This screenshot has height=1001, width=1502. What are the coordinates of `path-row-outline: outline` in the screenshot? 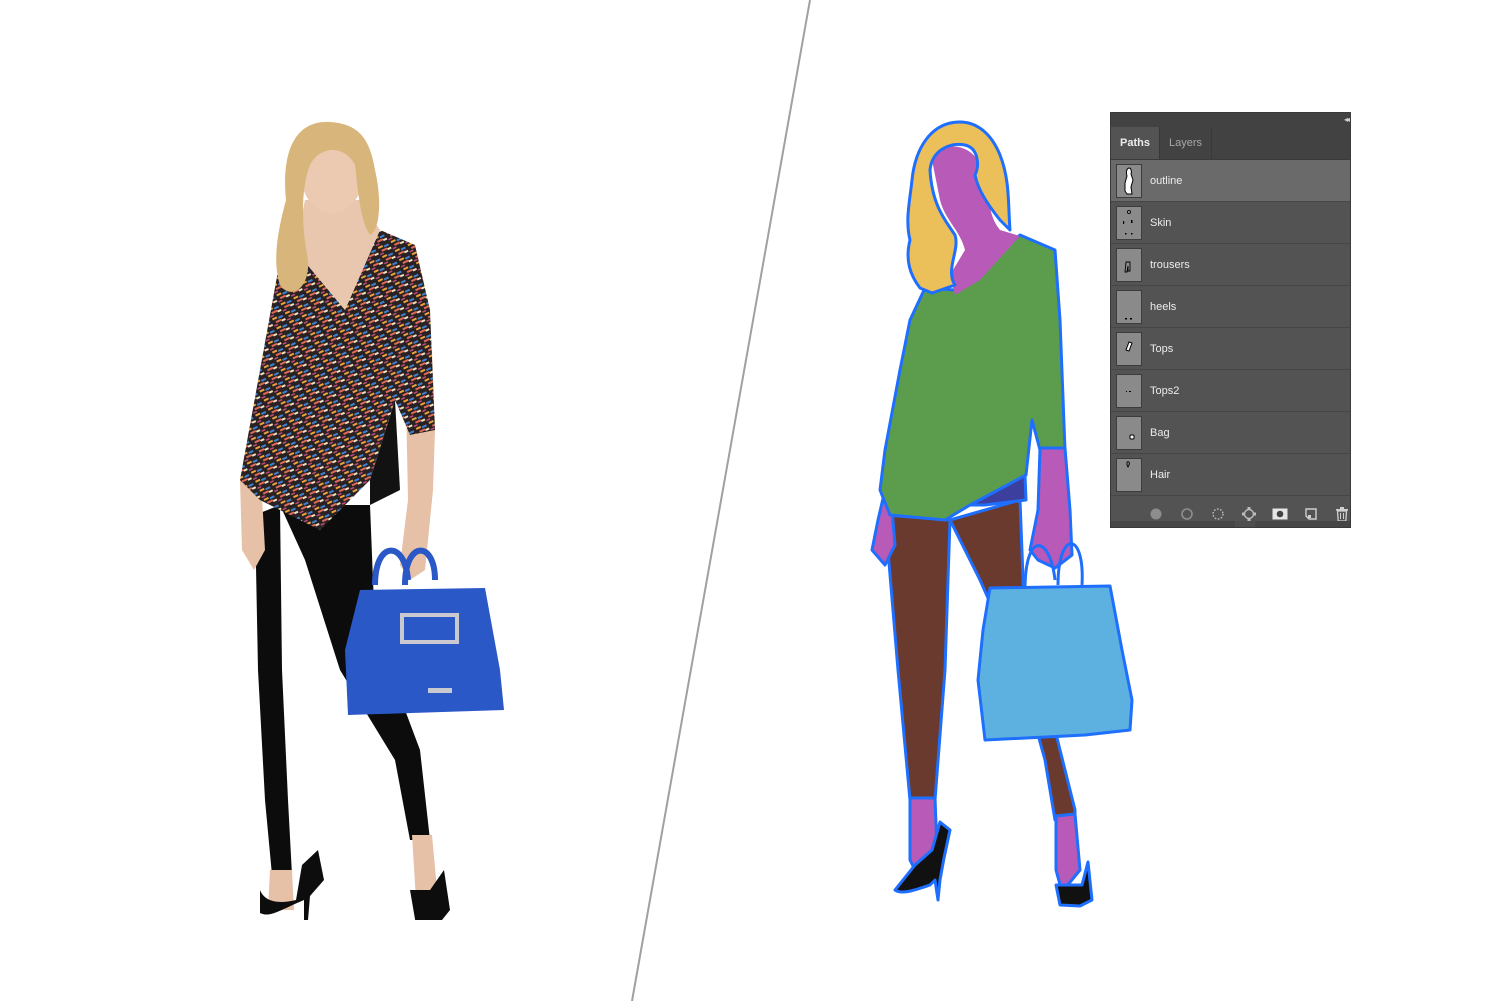 It's located at (1230, 181).